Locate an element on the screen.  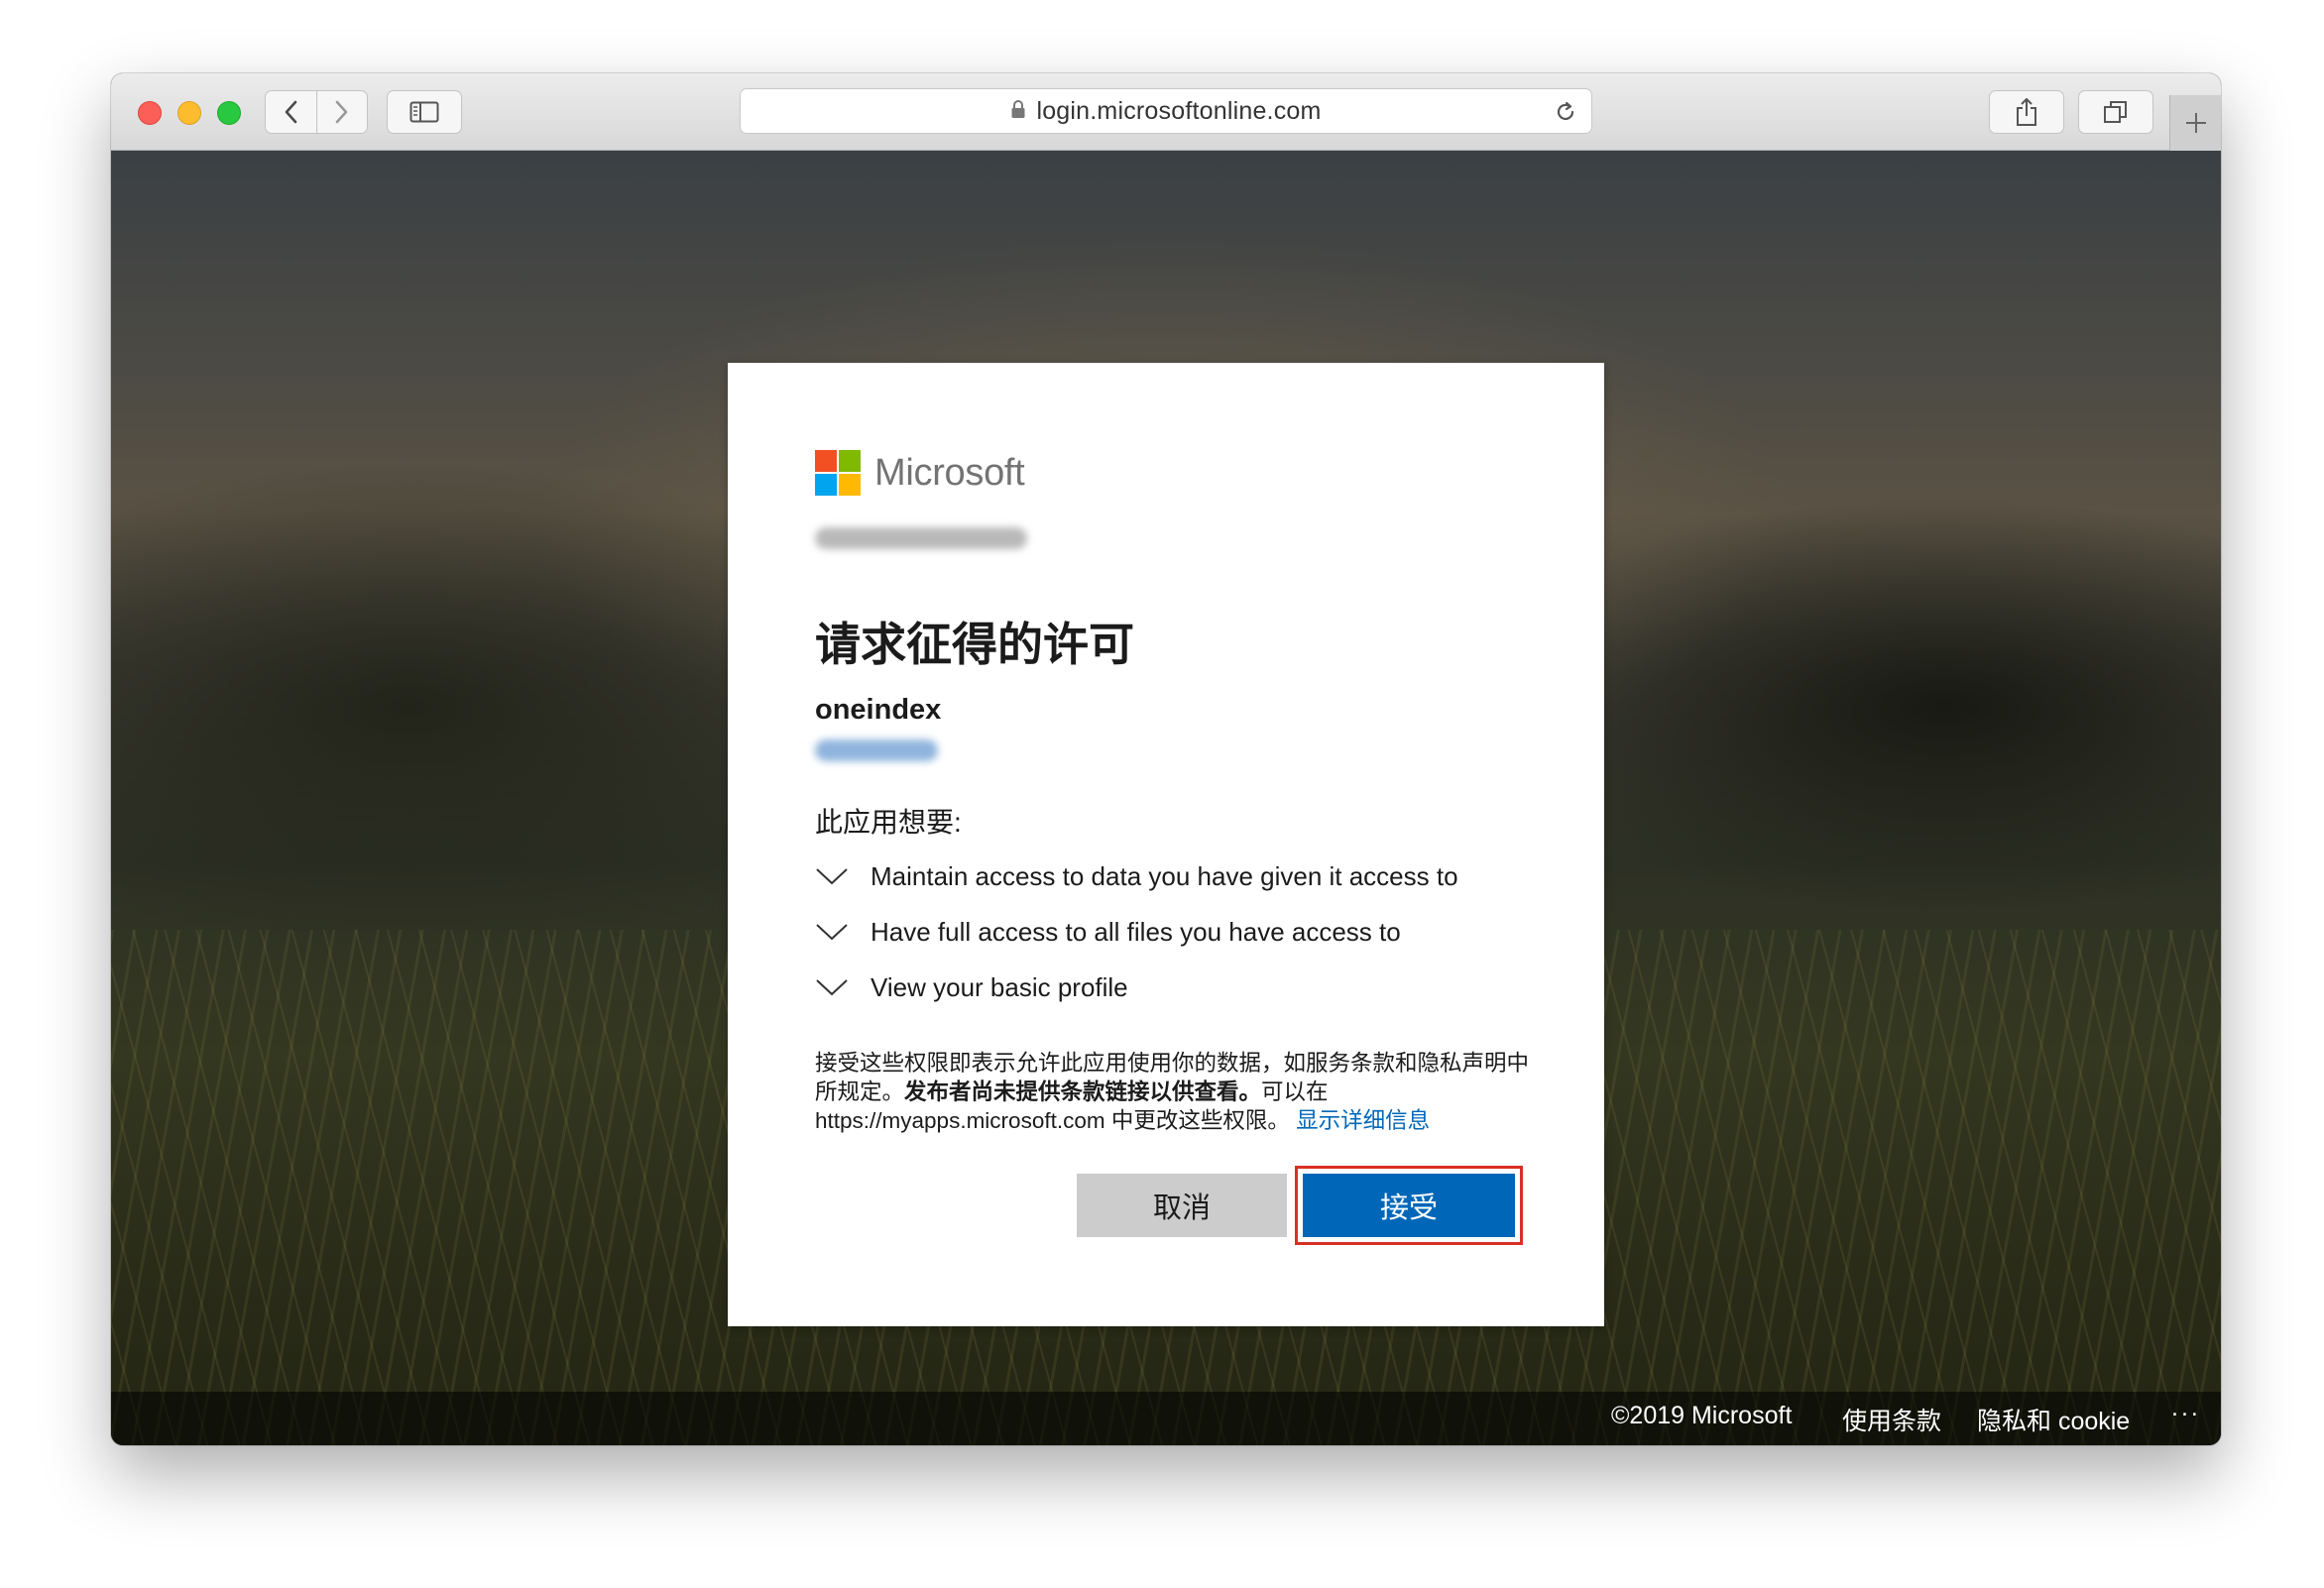
permission-label: View your basic profile is located at coordinates (999, 986).